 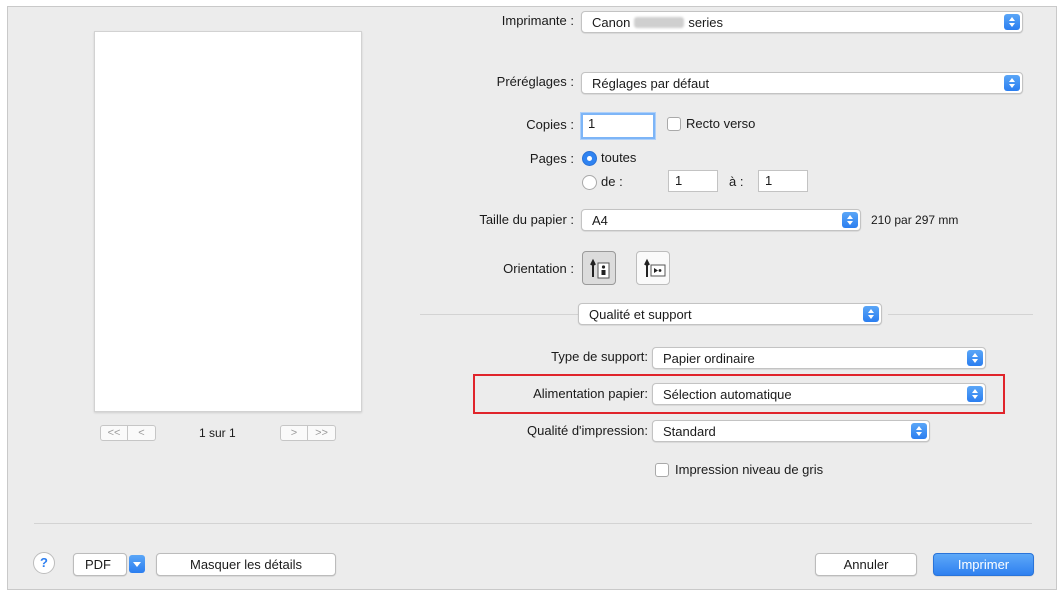 I want to click on divider-left, so click(x=499, y=314).